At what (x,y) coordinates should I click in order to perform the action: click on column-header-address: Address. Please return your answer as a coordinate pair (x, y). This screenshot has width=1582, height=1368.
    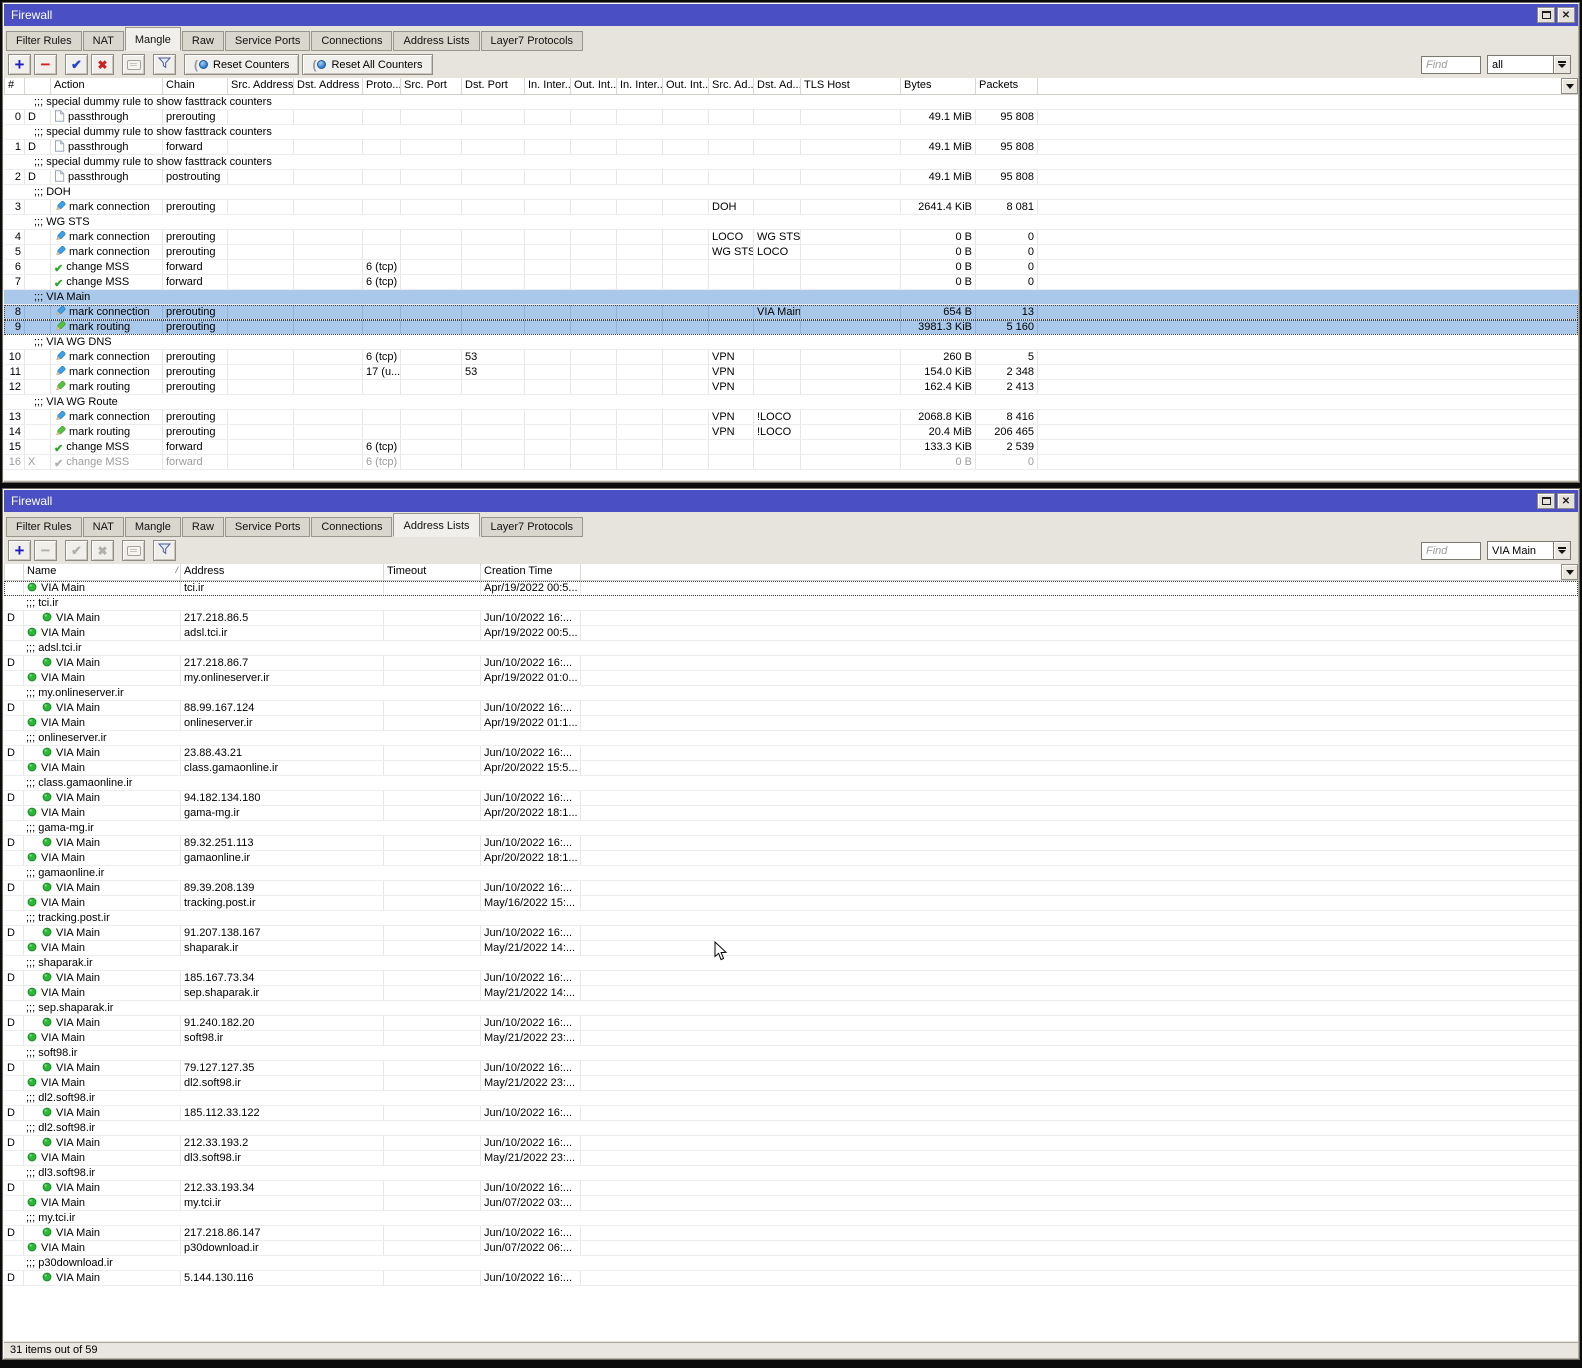
    Looking at the image, I should click on (282, 572).